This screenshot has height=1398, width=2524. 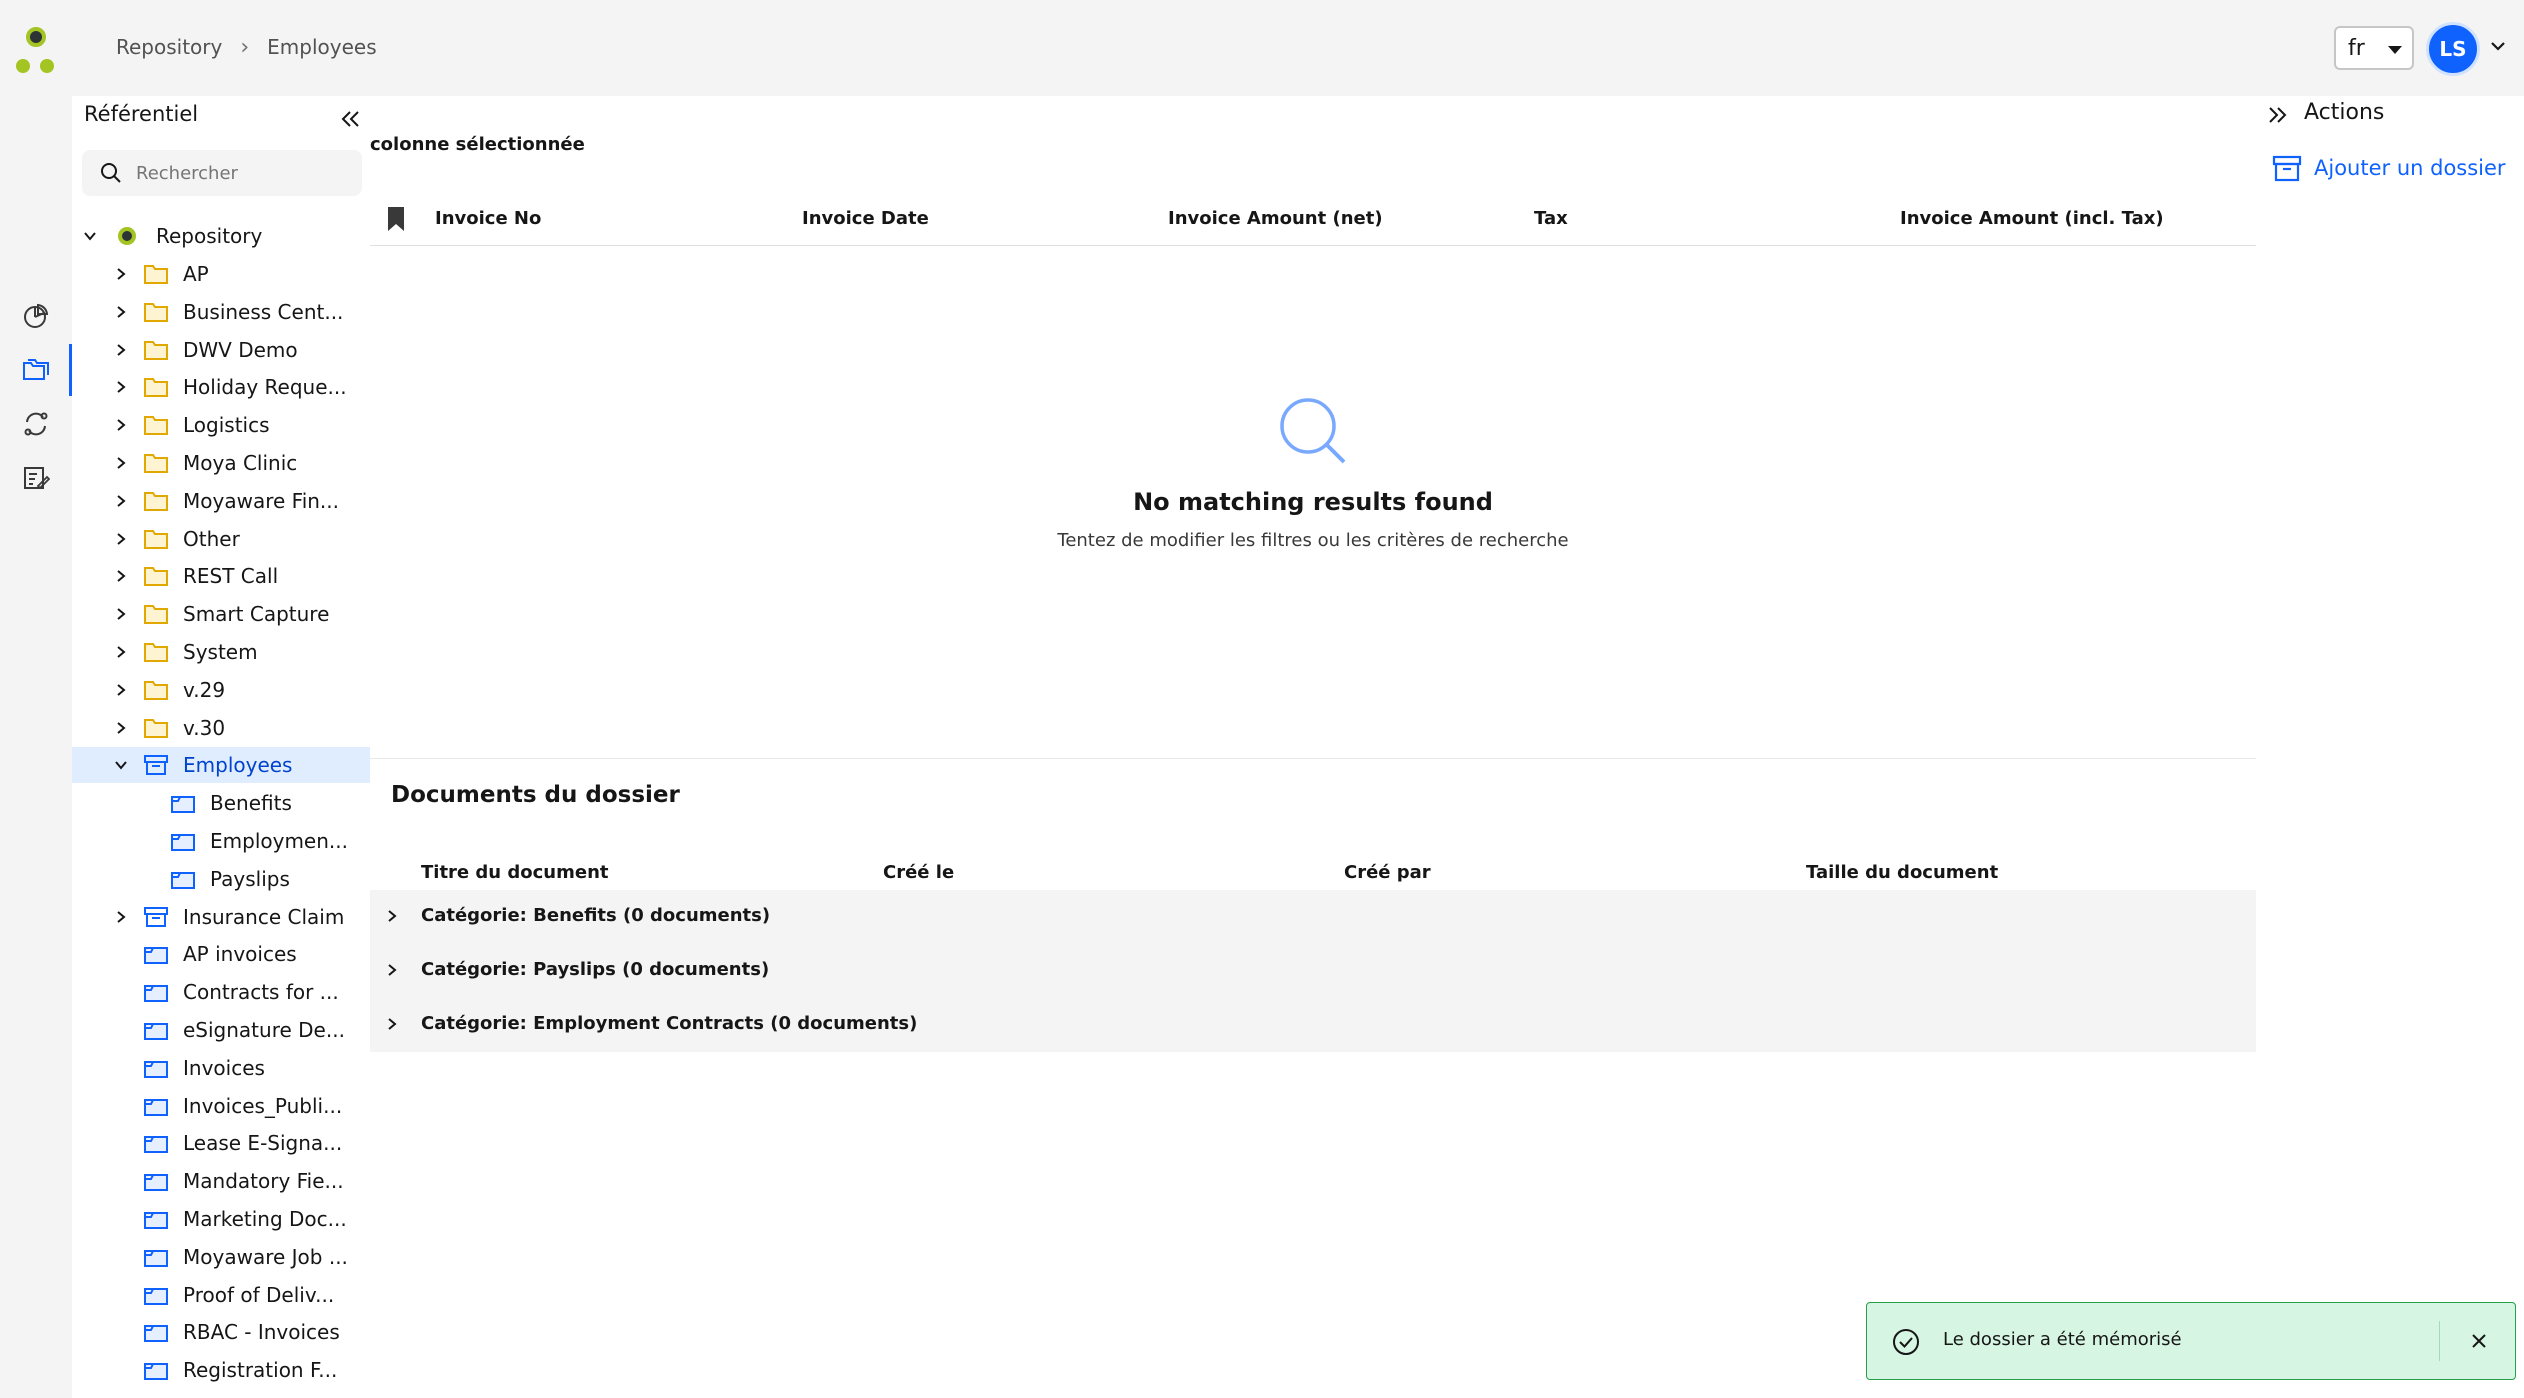 I want to click on tree-item: AP invoices, so click(x=221, y=954).